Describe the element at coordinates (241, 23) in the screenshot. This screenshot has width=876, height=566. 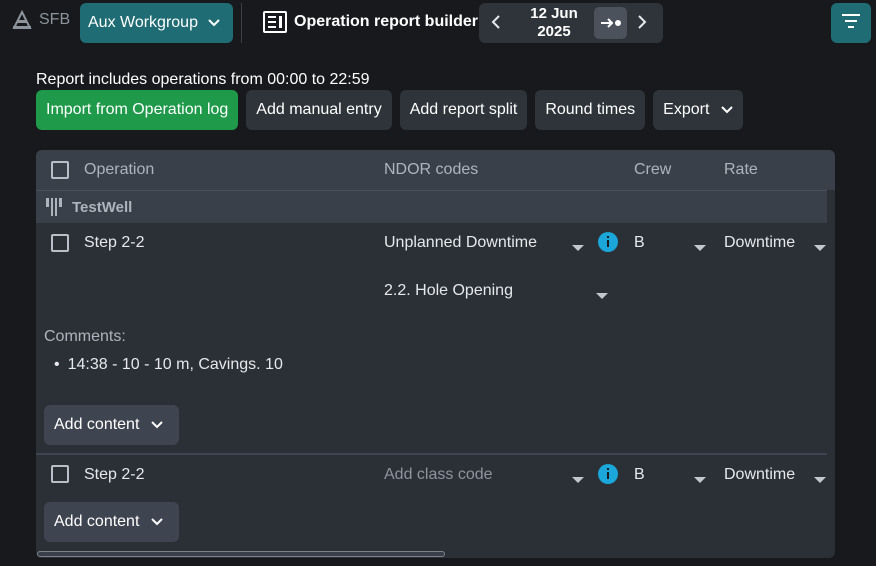
I see `header-divider` at that location.